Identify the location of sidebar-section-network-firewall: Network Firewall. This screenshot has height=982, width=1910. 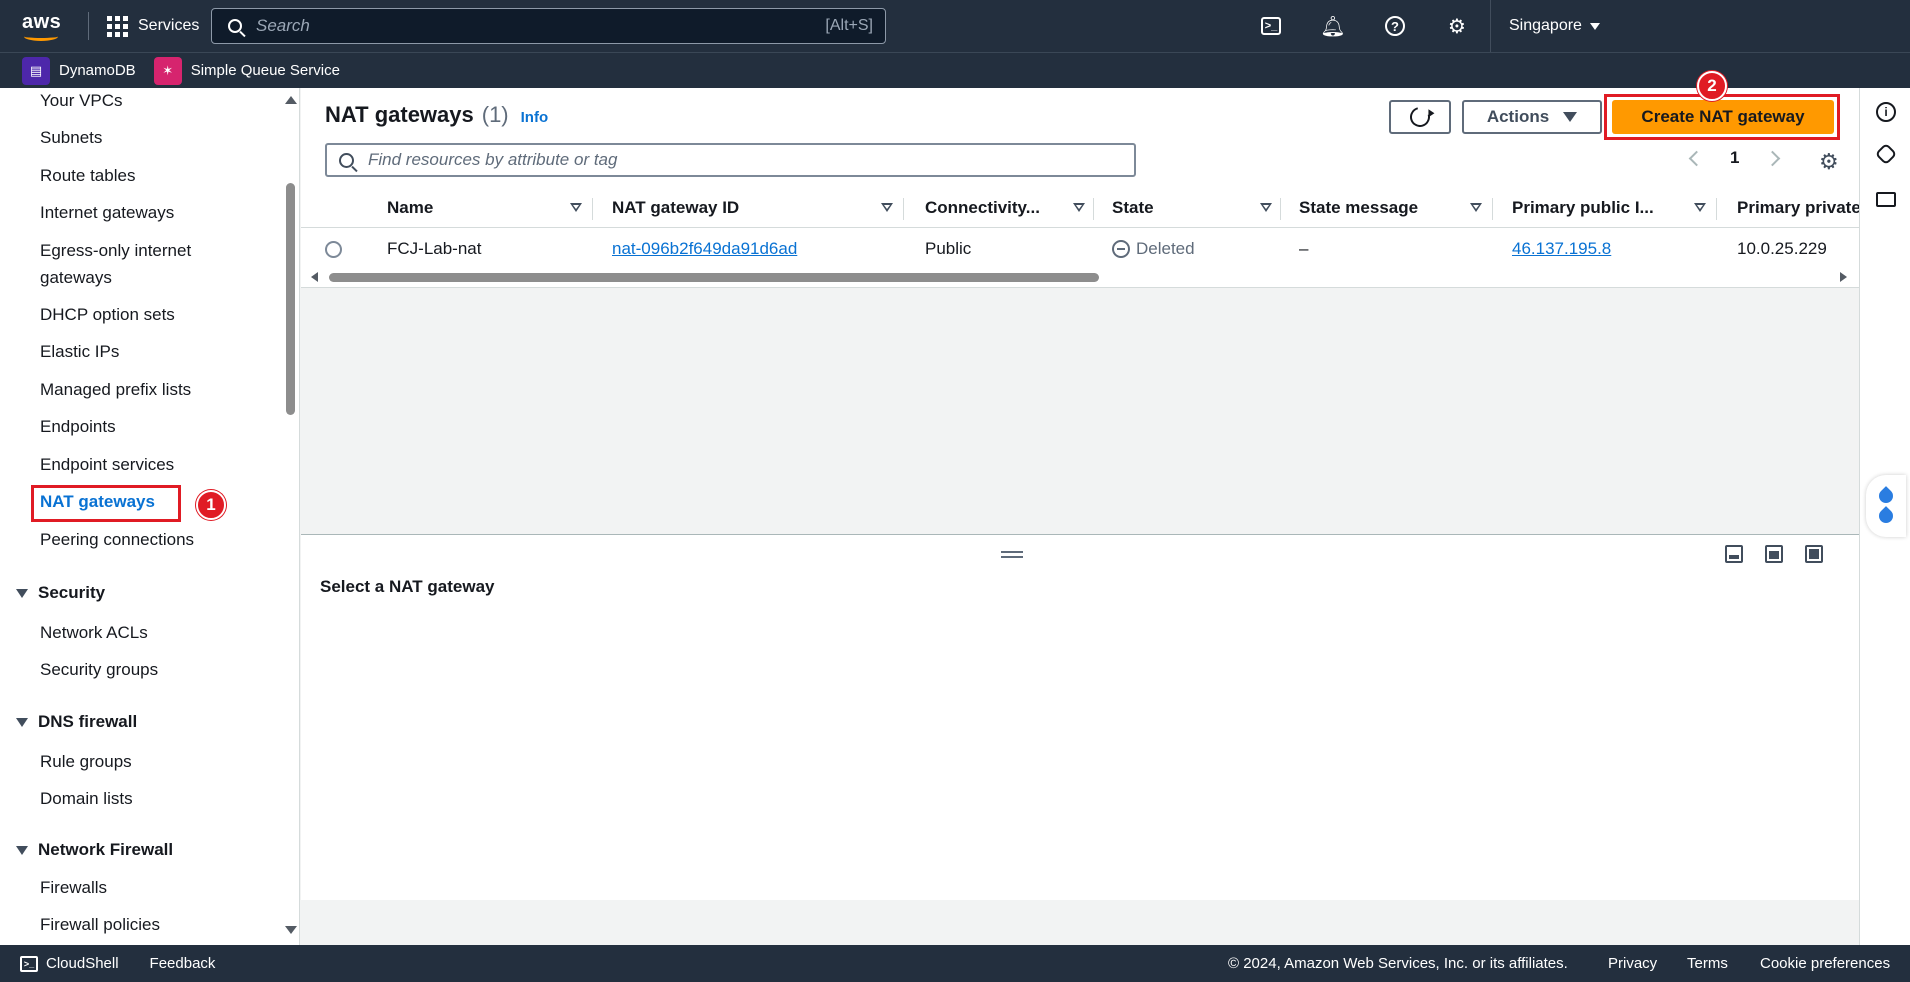
(94, 850).